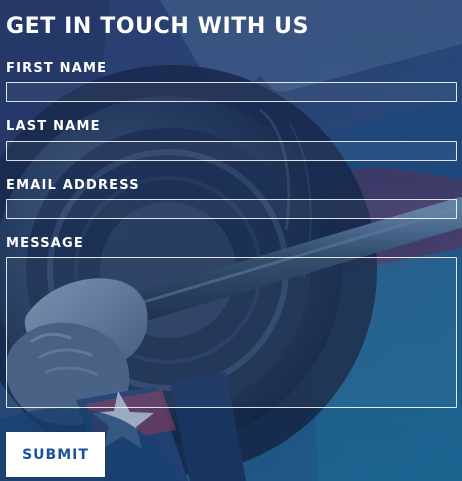  Describe the element at coordinates (45, 243) in the screenshot. I see `message-label: MESSAGE` at that location.